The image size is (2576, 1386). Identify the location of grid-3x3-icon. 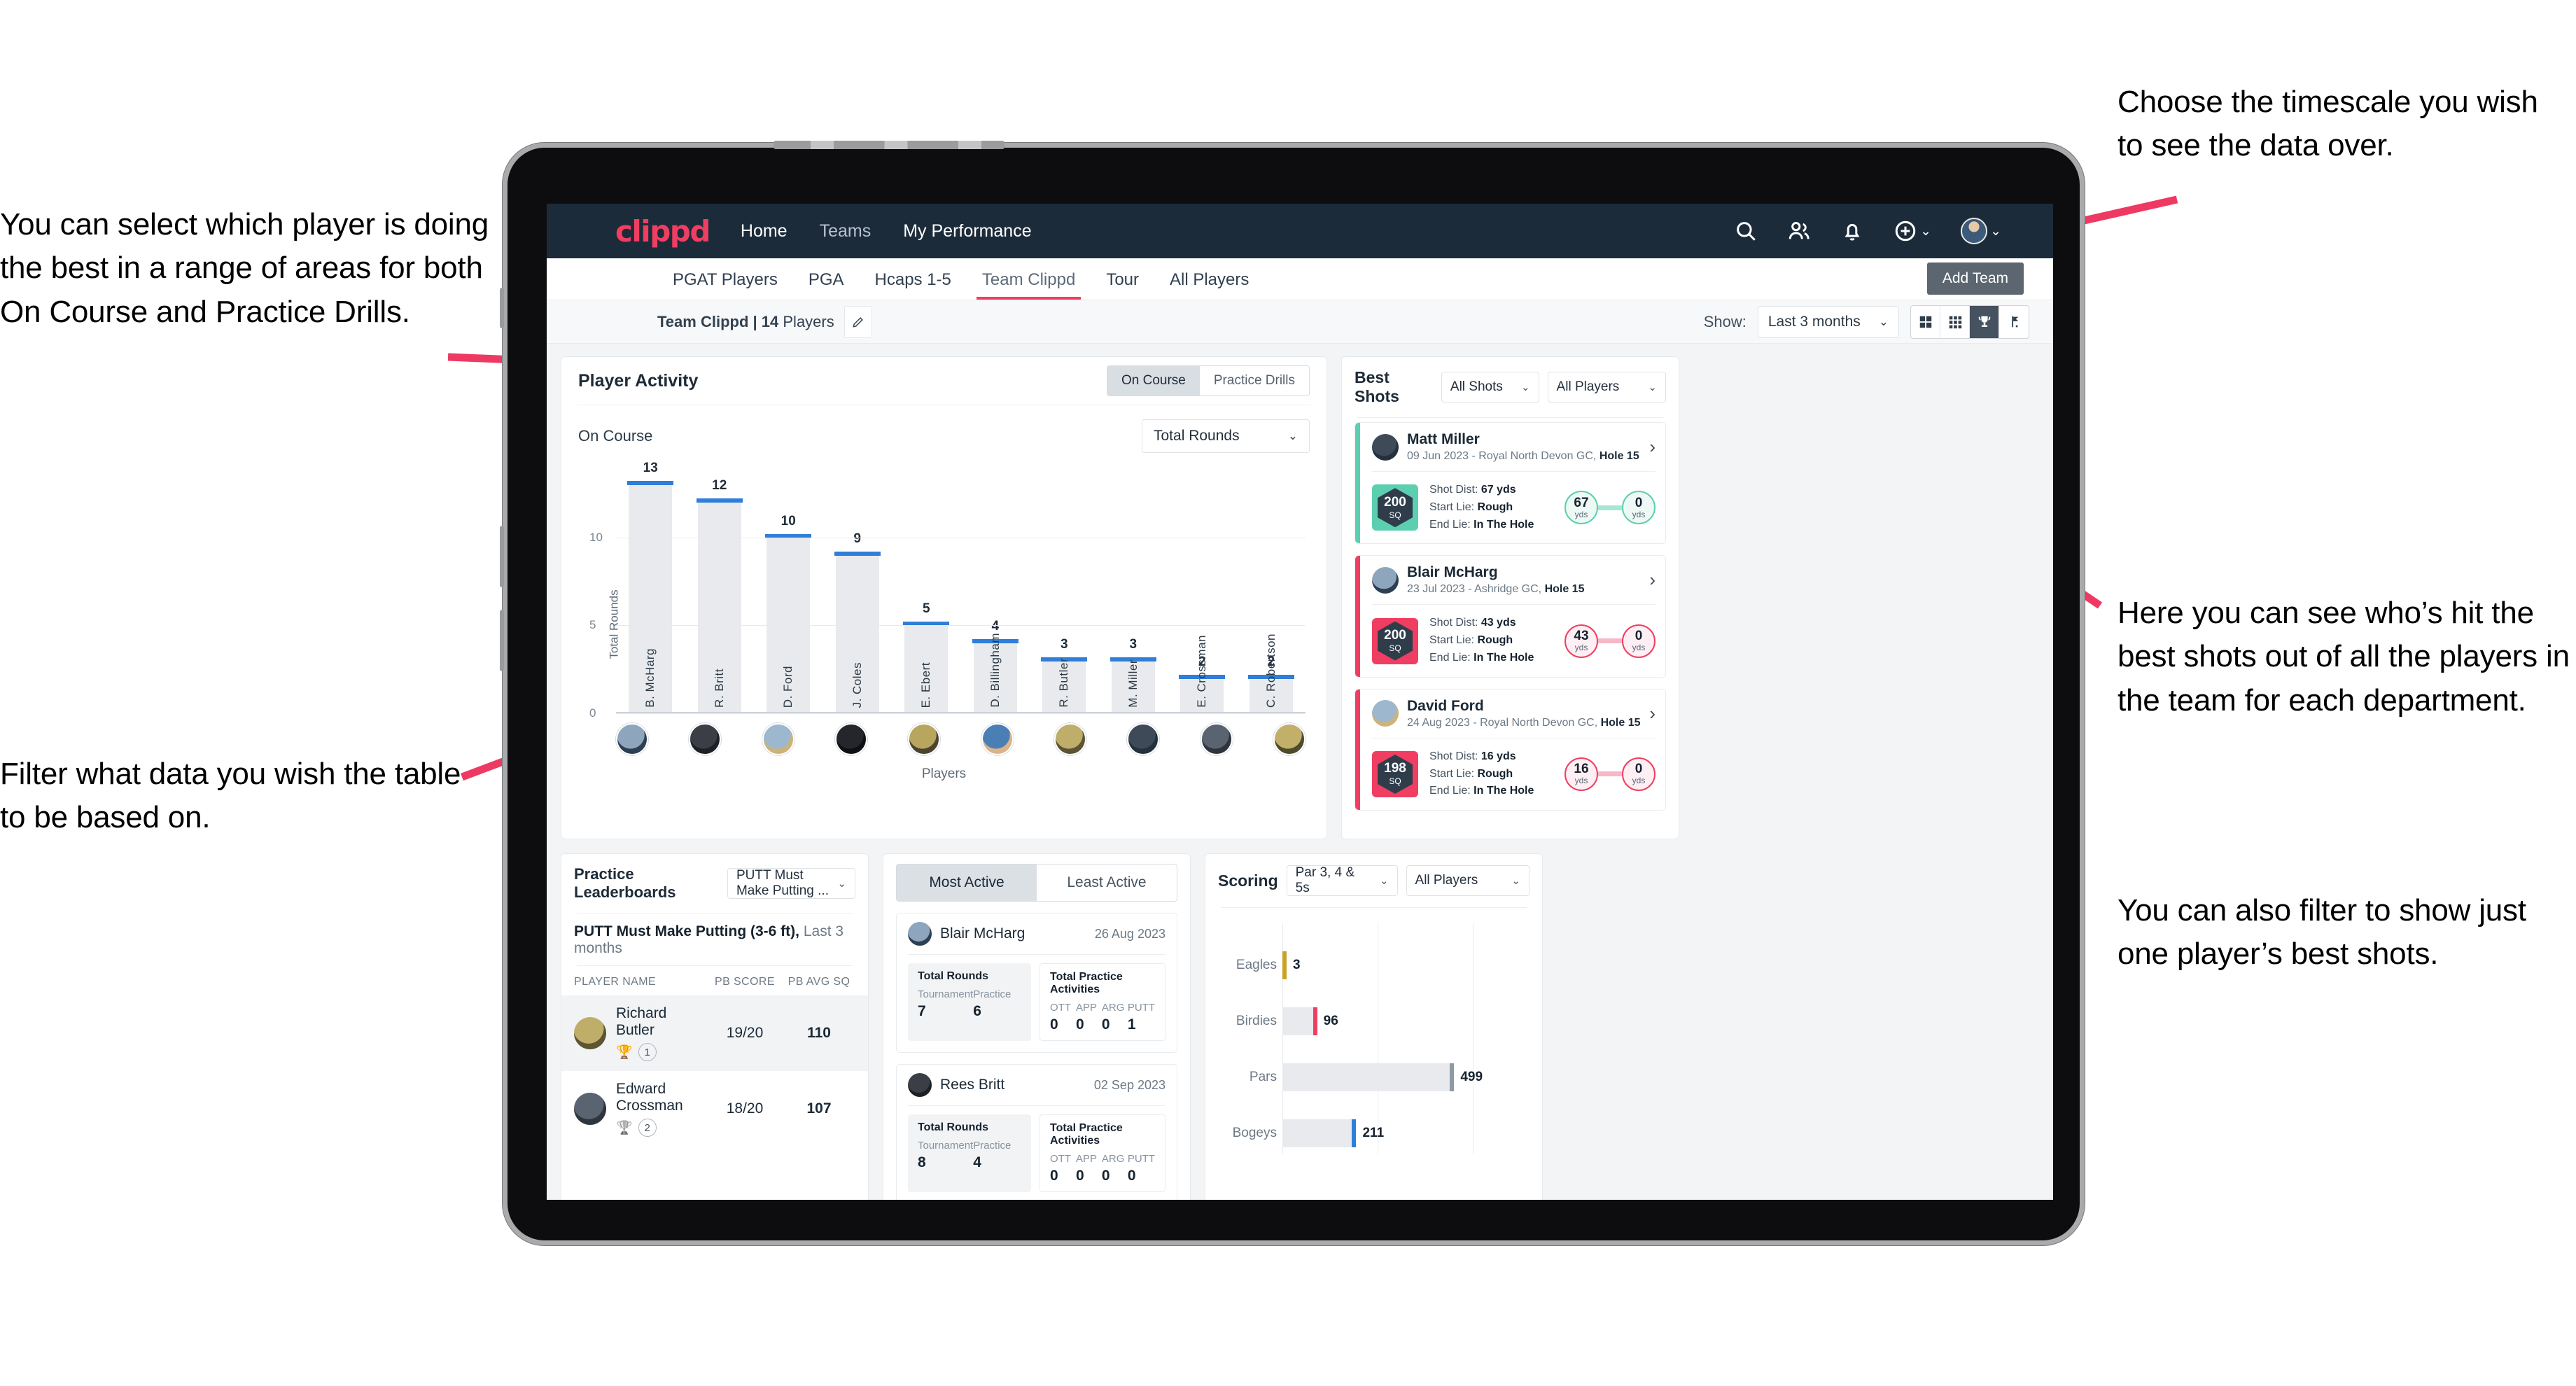
(1955, 321).